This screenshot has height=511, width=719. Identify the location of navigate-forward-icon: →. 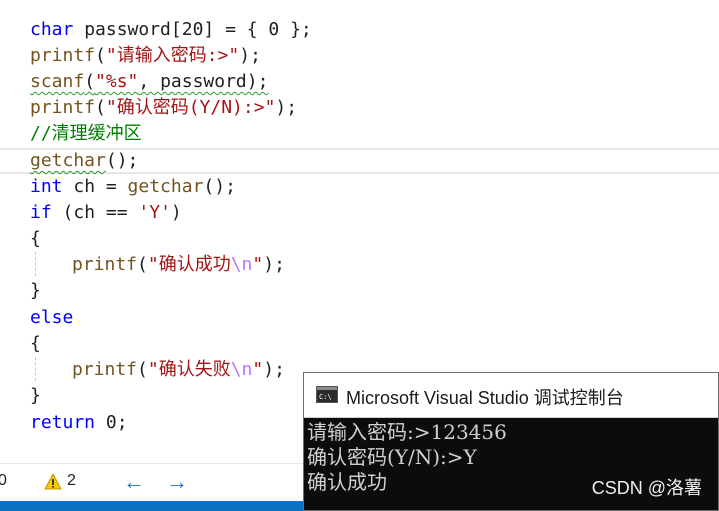
(177, 482).